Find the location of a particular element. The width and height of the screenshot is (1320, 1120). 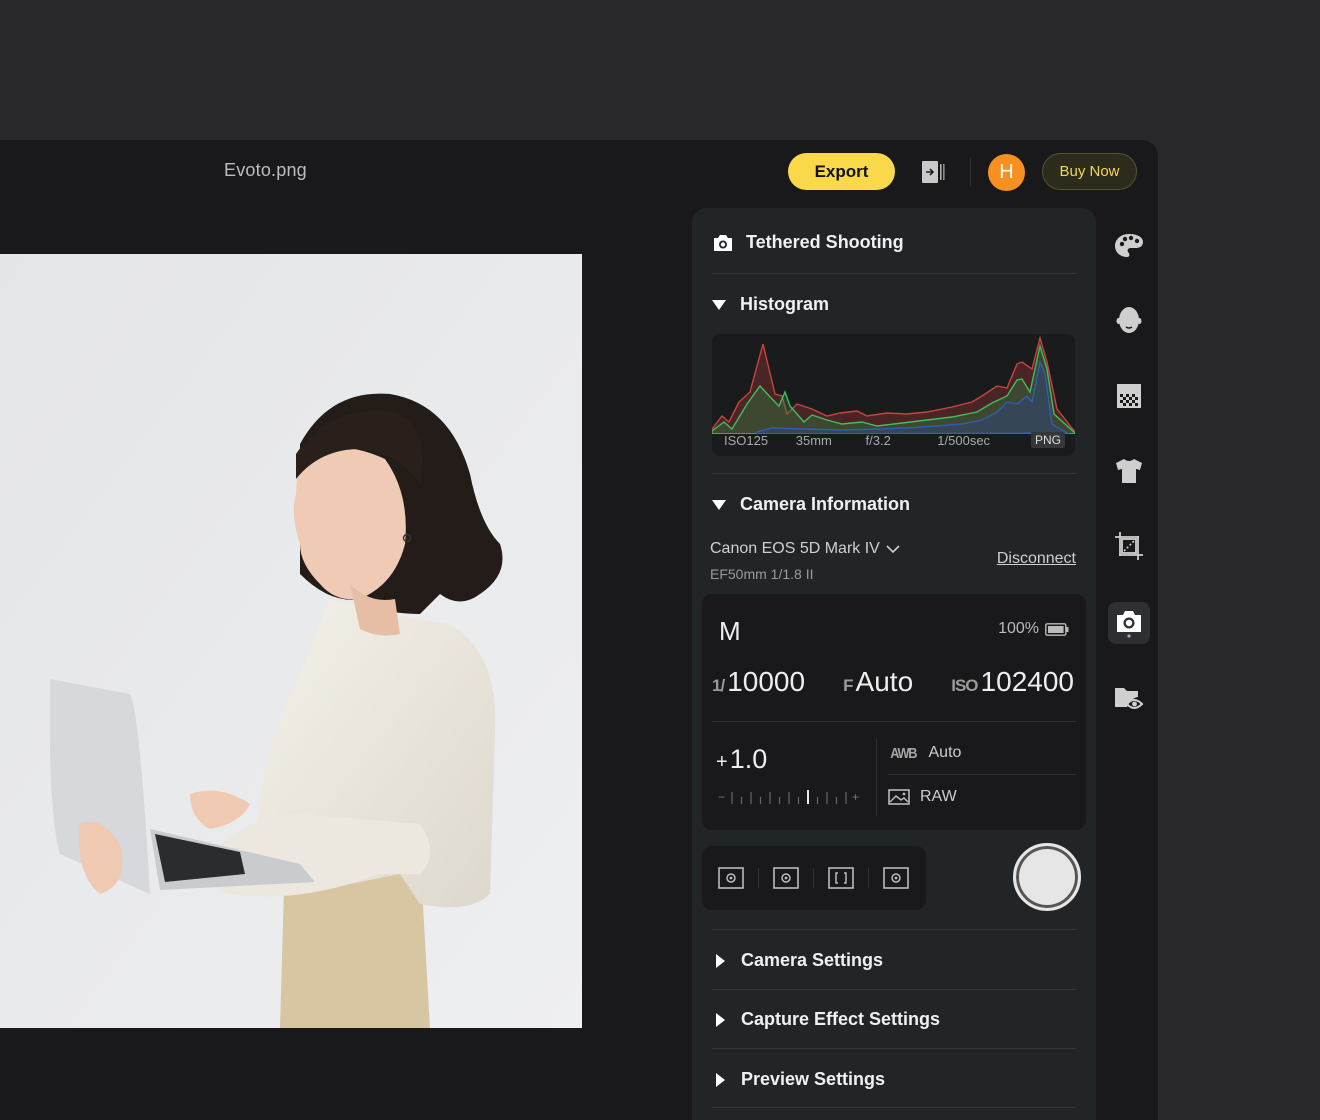

section-label: Camera Settings is located at coordinates (812, 960).